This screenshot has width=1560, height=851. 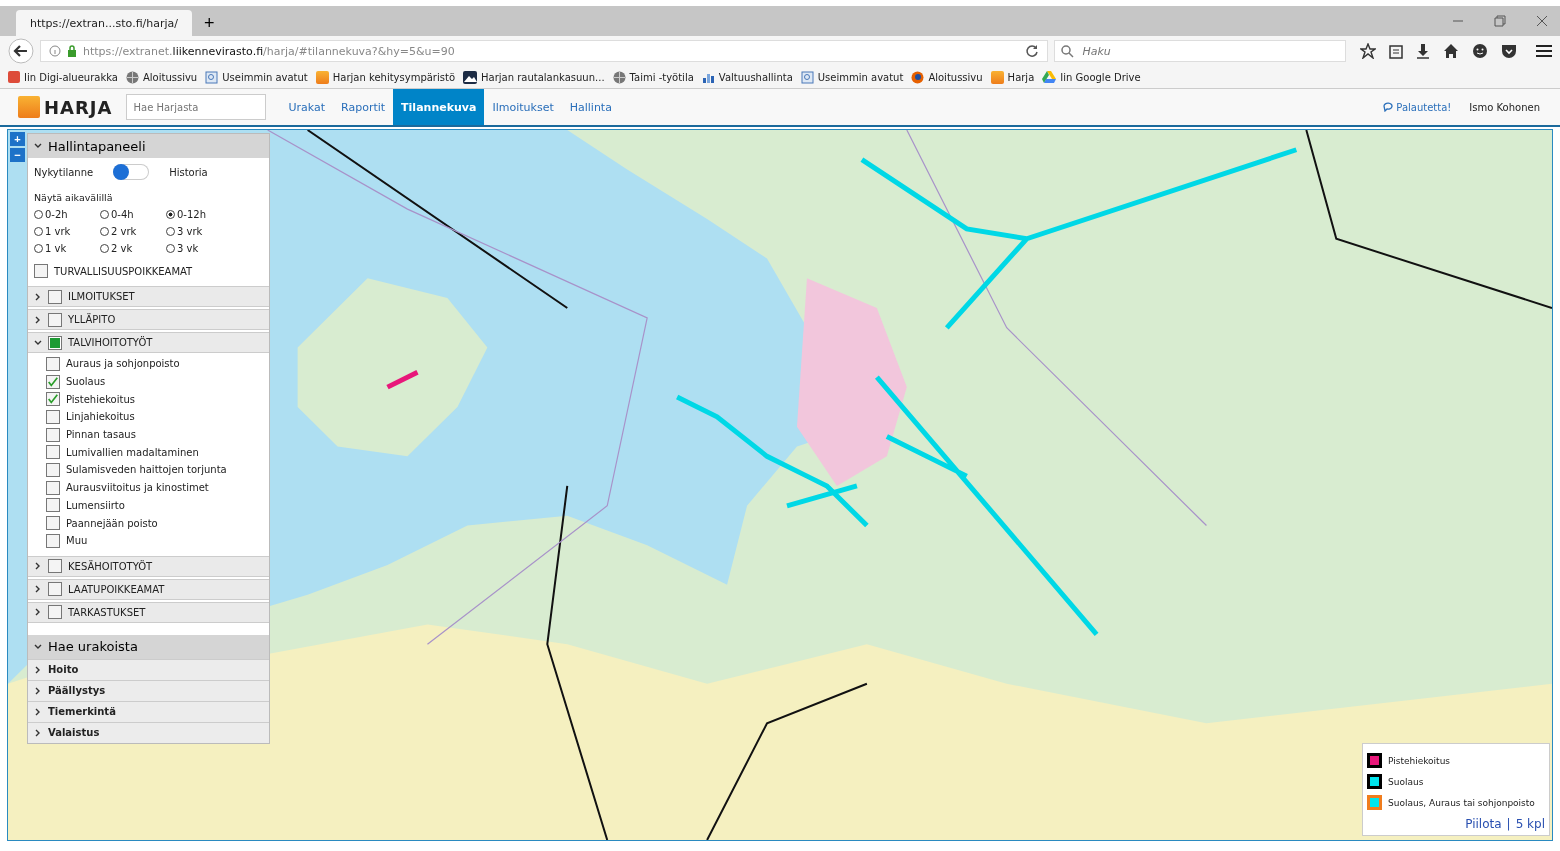 What do you see at coordinates (112, 523) in the screenshot?
I see `checkbox-label: Paannejään poisto` at bounding box center [112, 523].